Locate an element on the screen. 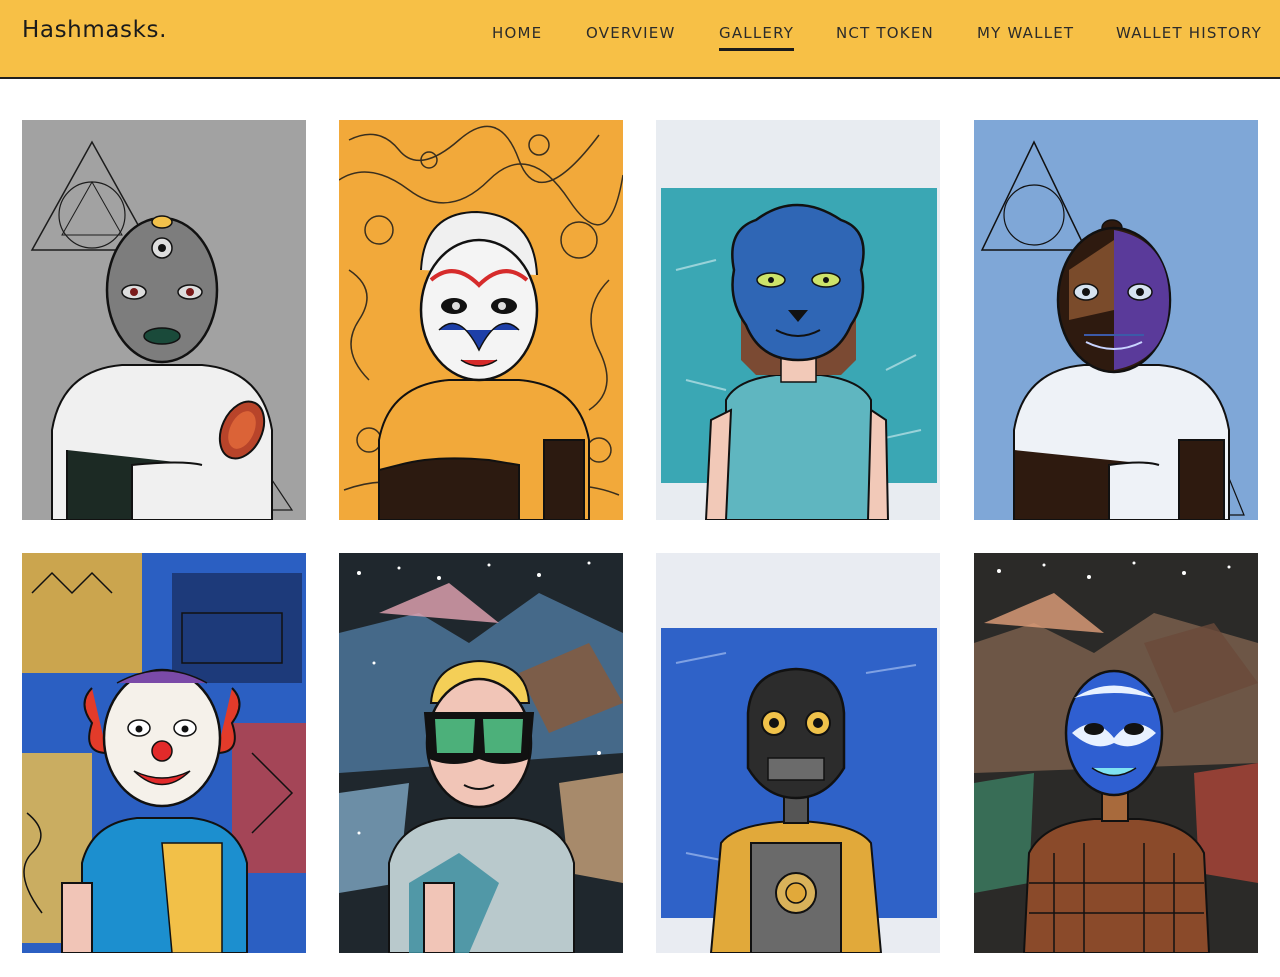  nav-nct-token: NCT TOKEN is located at coordinates (885, 36).